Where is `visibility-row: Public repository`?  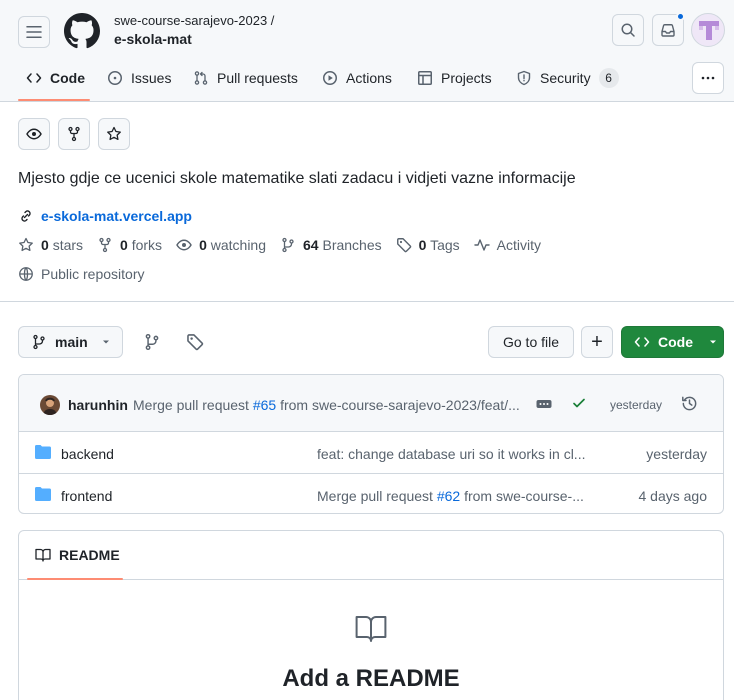 visibility-row: Public repository is located at coordinates (88, 274).